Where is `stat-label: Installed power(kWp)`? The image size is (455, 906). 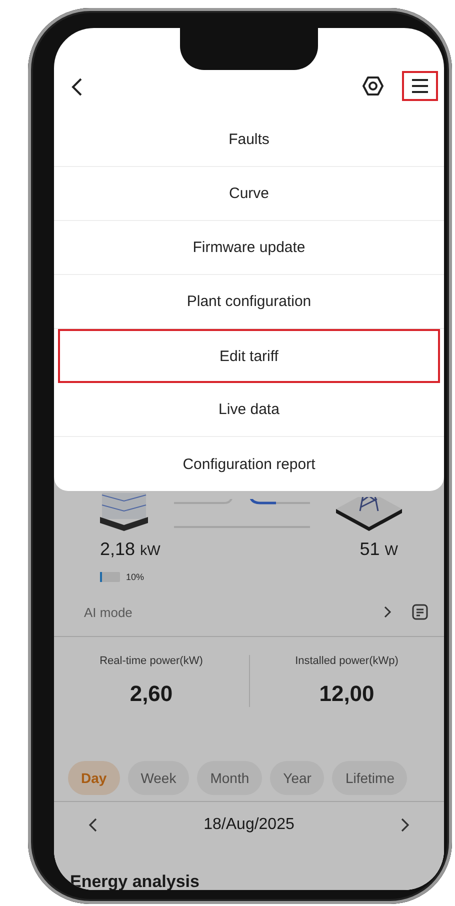
stat-label: Installed power(kWp) is located at coordinates (346, 661).